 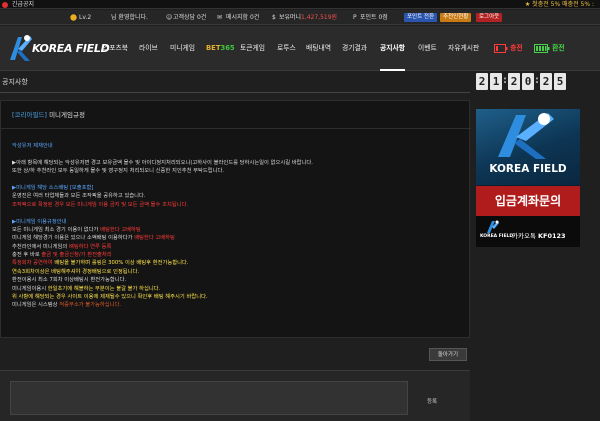 What do you see at coordinates (29, 115) in the screenshot?
I see `article-category: [코리아필드]` at bounding box center [29, 115].